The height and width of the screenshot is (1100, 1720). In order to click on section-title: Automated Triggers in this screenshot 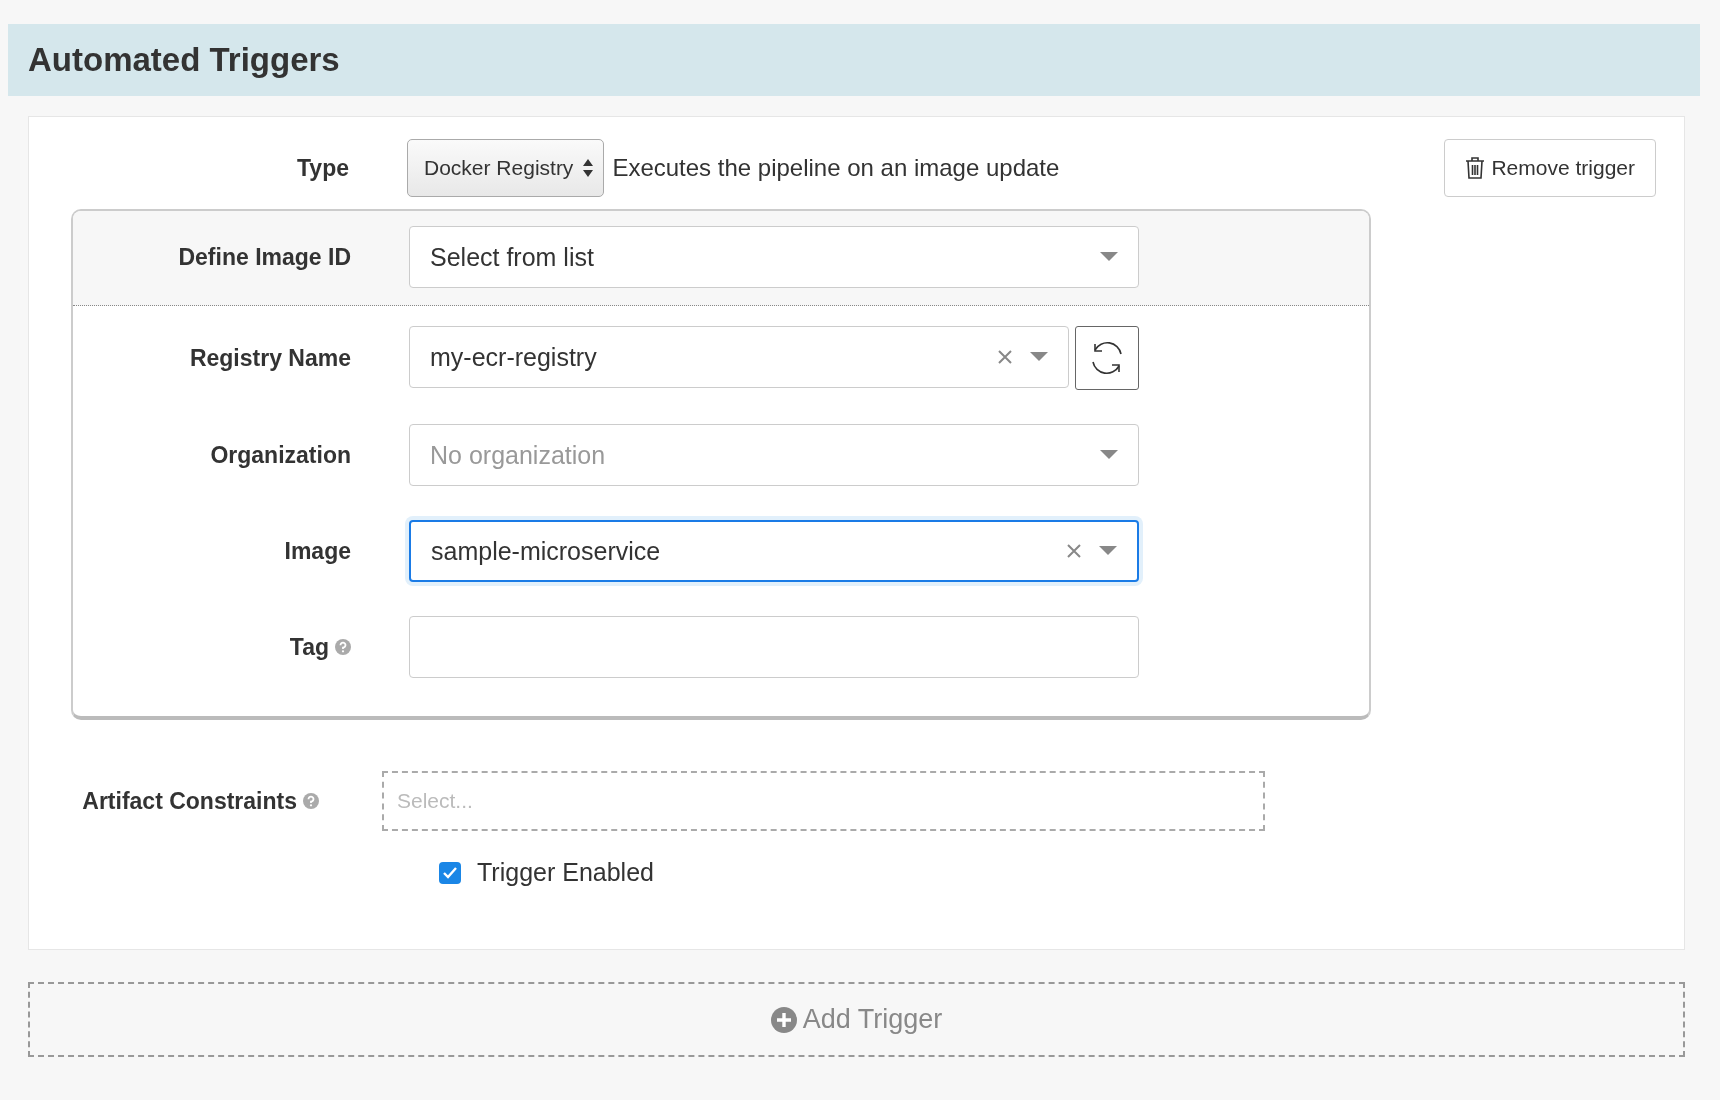, I will do `click(184, 60)`.